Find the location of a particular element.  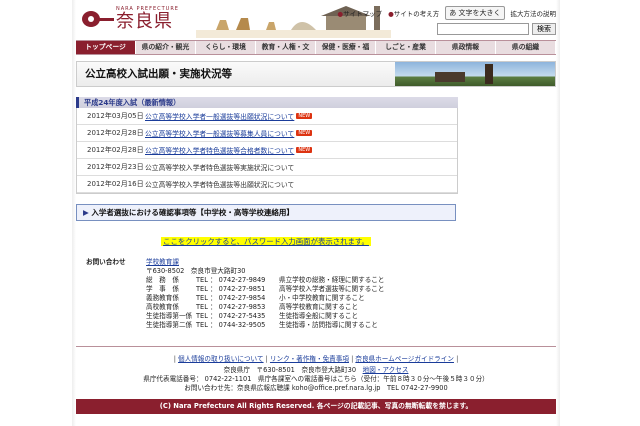

search-form: 検索 is located at coordinates (496, 29).